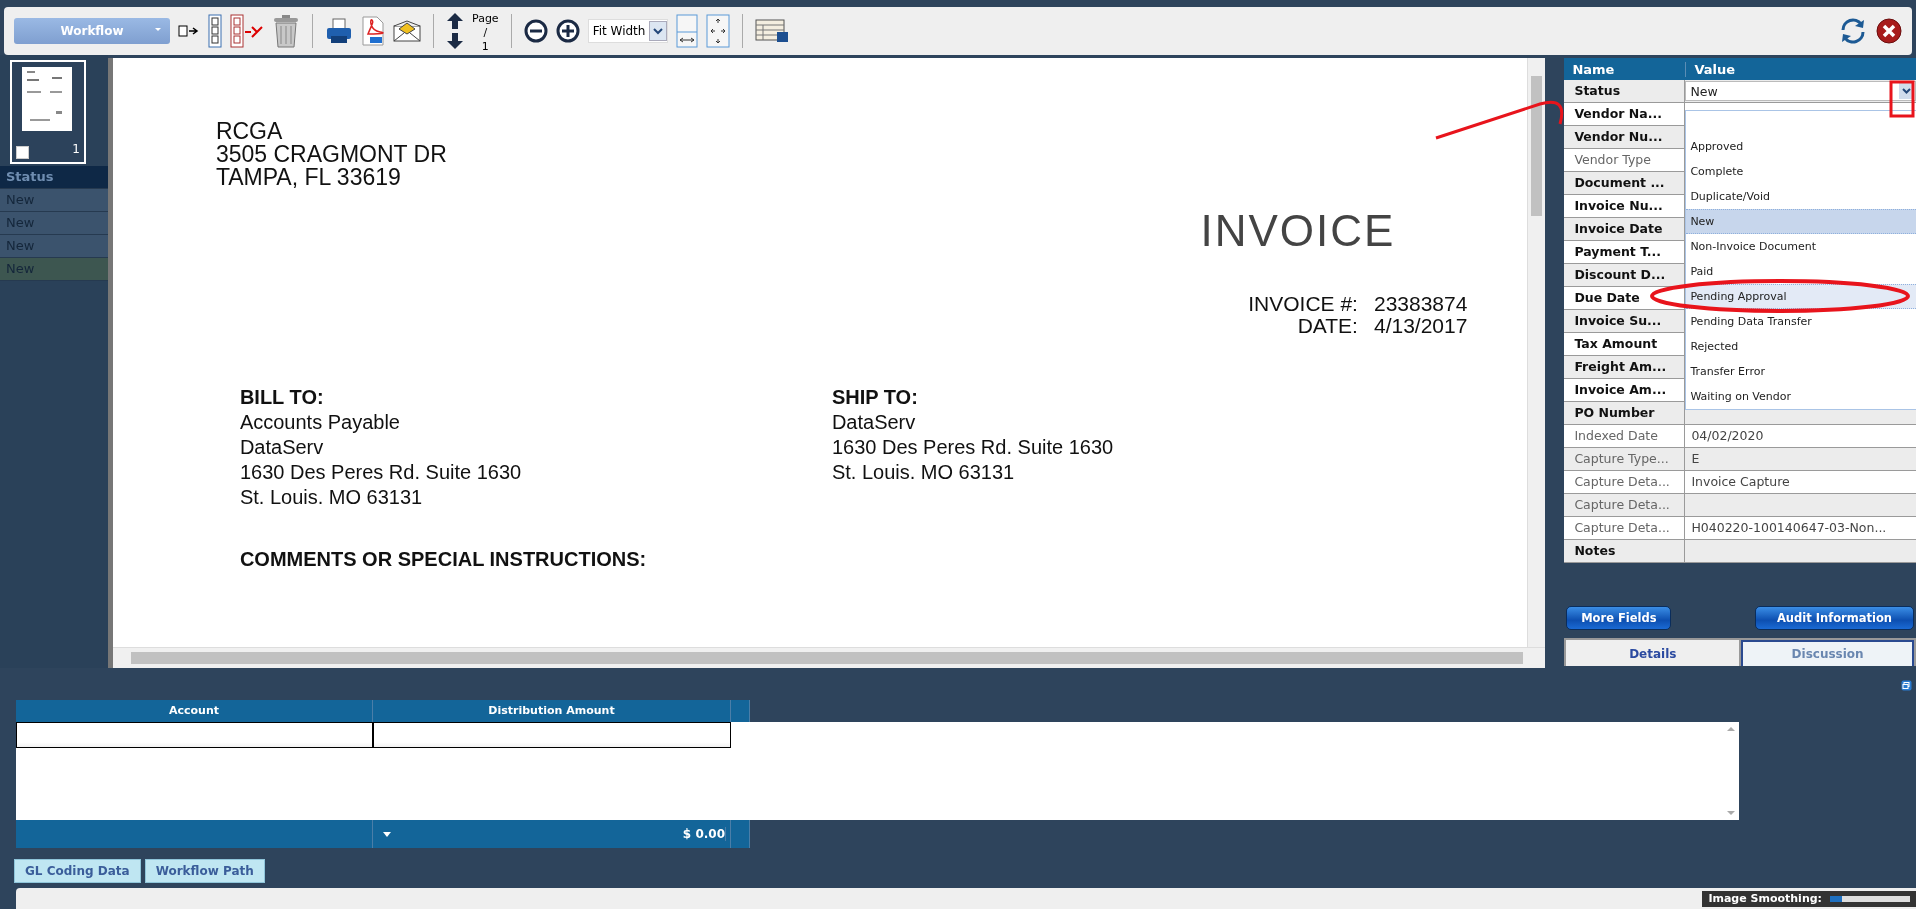 This screenshot has width=1916, height=909. Describe the element at coordinates (1801, 346) in the screenshot. I see `dropdown-option: Rejected` at that location.